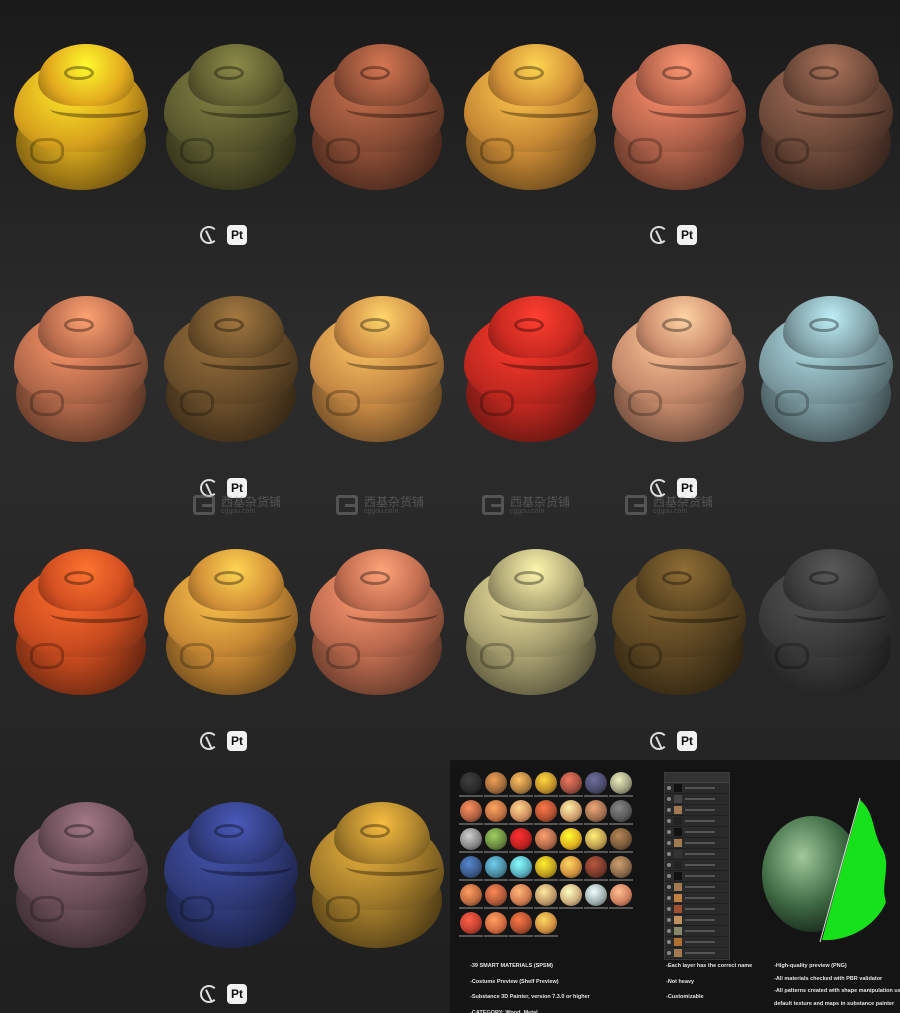  What do you see at coordinates (697, 778) in the screenshot?
I see `layer-toolbar` at bounding box center [697, 778].